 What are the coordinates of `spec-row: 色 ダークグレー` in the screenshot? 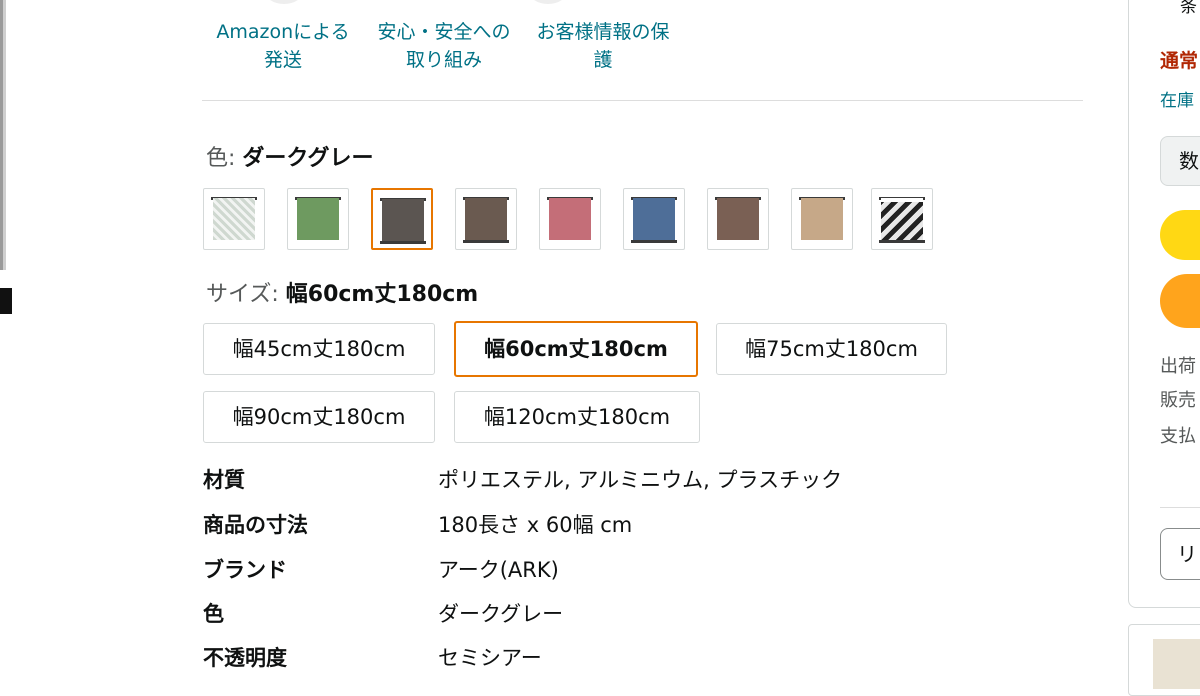 It's located at (603, 614).